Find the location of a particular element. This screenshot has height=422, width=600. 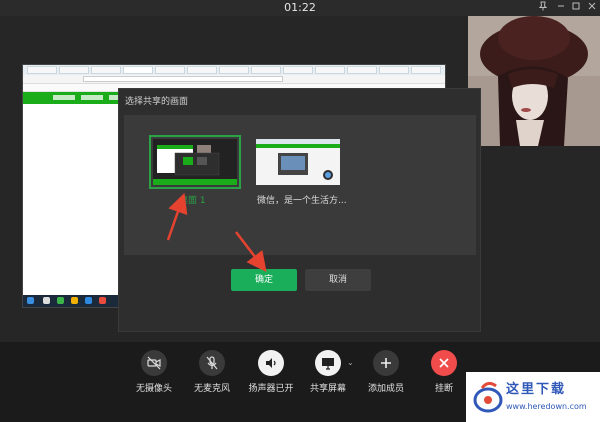

close-icon is located at coordinates (592, 8).